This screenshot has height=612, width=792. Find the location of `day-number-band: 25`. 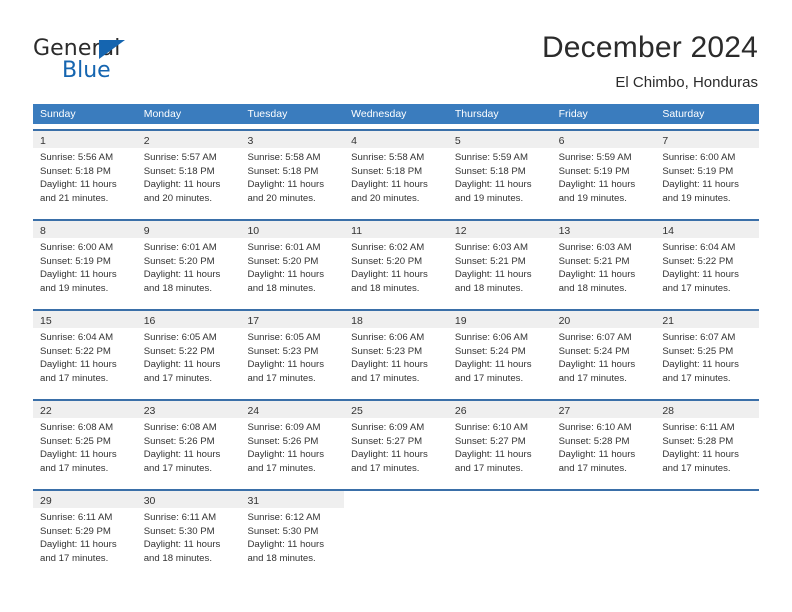

day-number-band: 25 is located at coordinates (396, 409).